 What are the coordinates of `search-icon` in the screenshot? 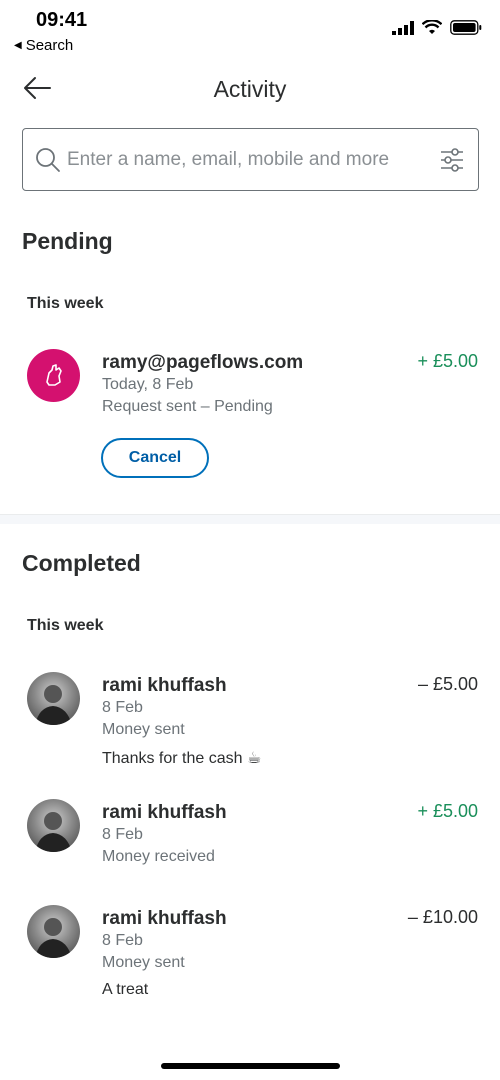 It's located at (48, 160).